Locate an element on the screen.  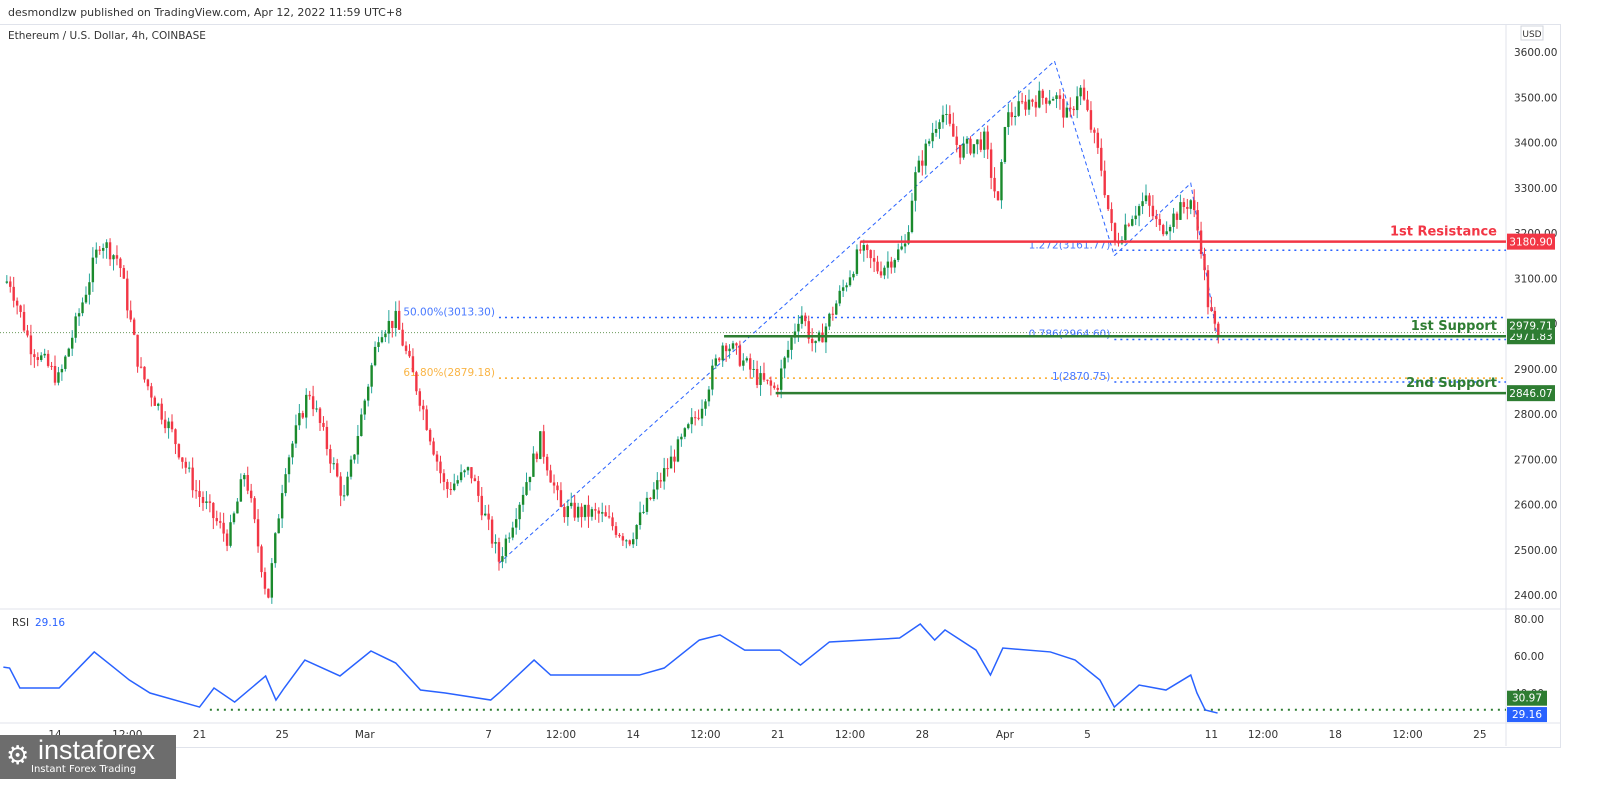
price-tick: 2600.00 is located at coordinates (1535, 506).